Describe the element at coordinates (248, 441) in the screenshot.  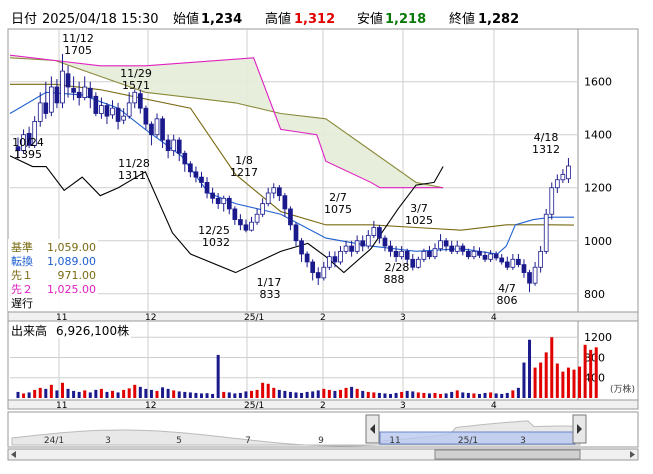
I see `navigator-tick: 7` at that location.